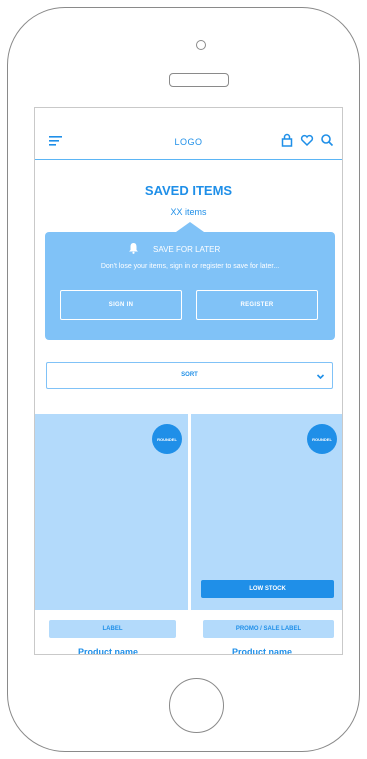  What do you see at coordinates (267, 589) in the screenshot?
I see `low-stock-badge: LOW STOCK` at bounding box center [267, 589].